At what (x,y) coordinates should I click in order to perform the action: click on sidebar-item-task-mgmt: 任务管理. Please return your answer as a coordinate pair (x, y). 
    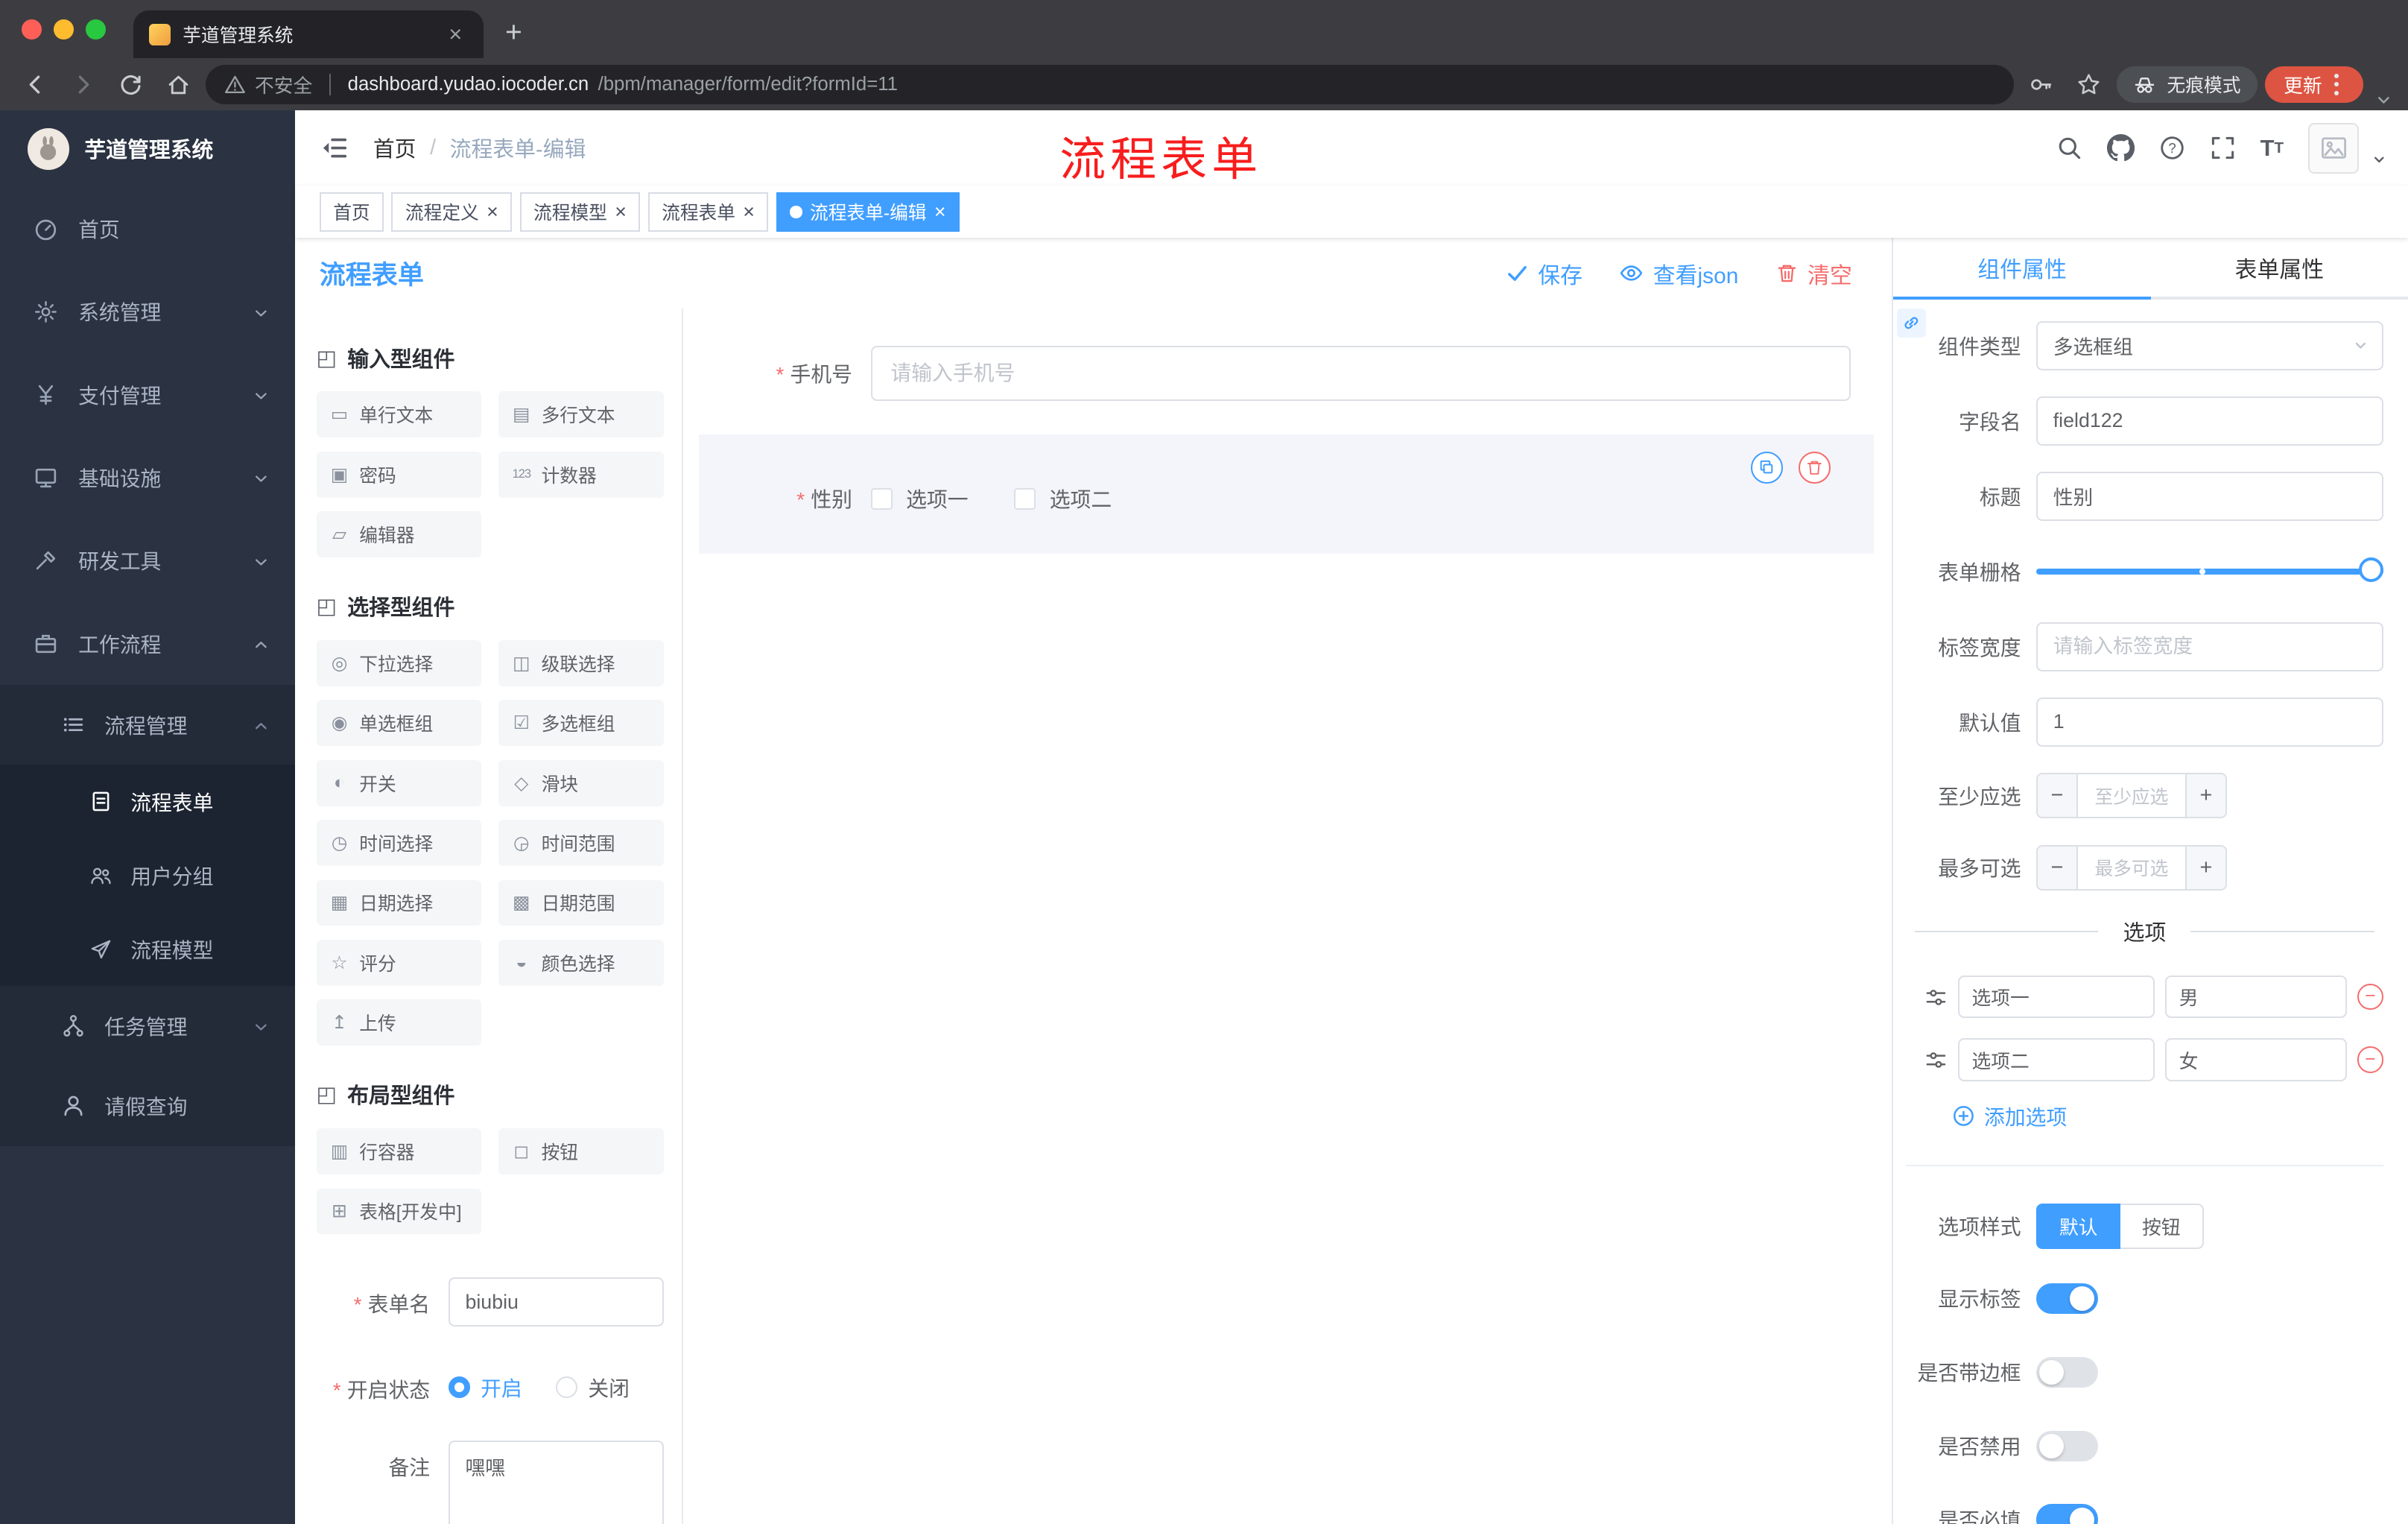
    Looking at the image, I should click on (147, 1026).